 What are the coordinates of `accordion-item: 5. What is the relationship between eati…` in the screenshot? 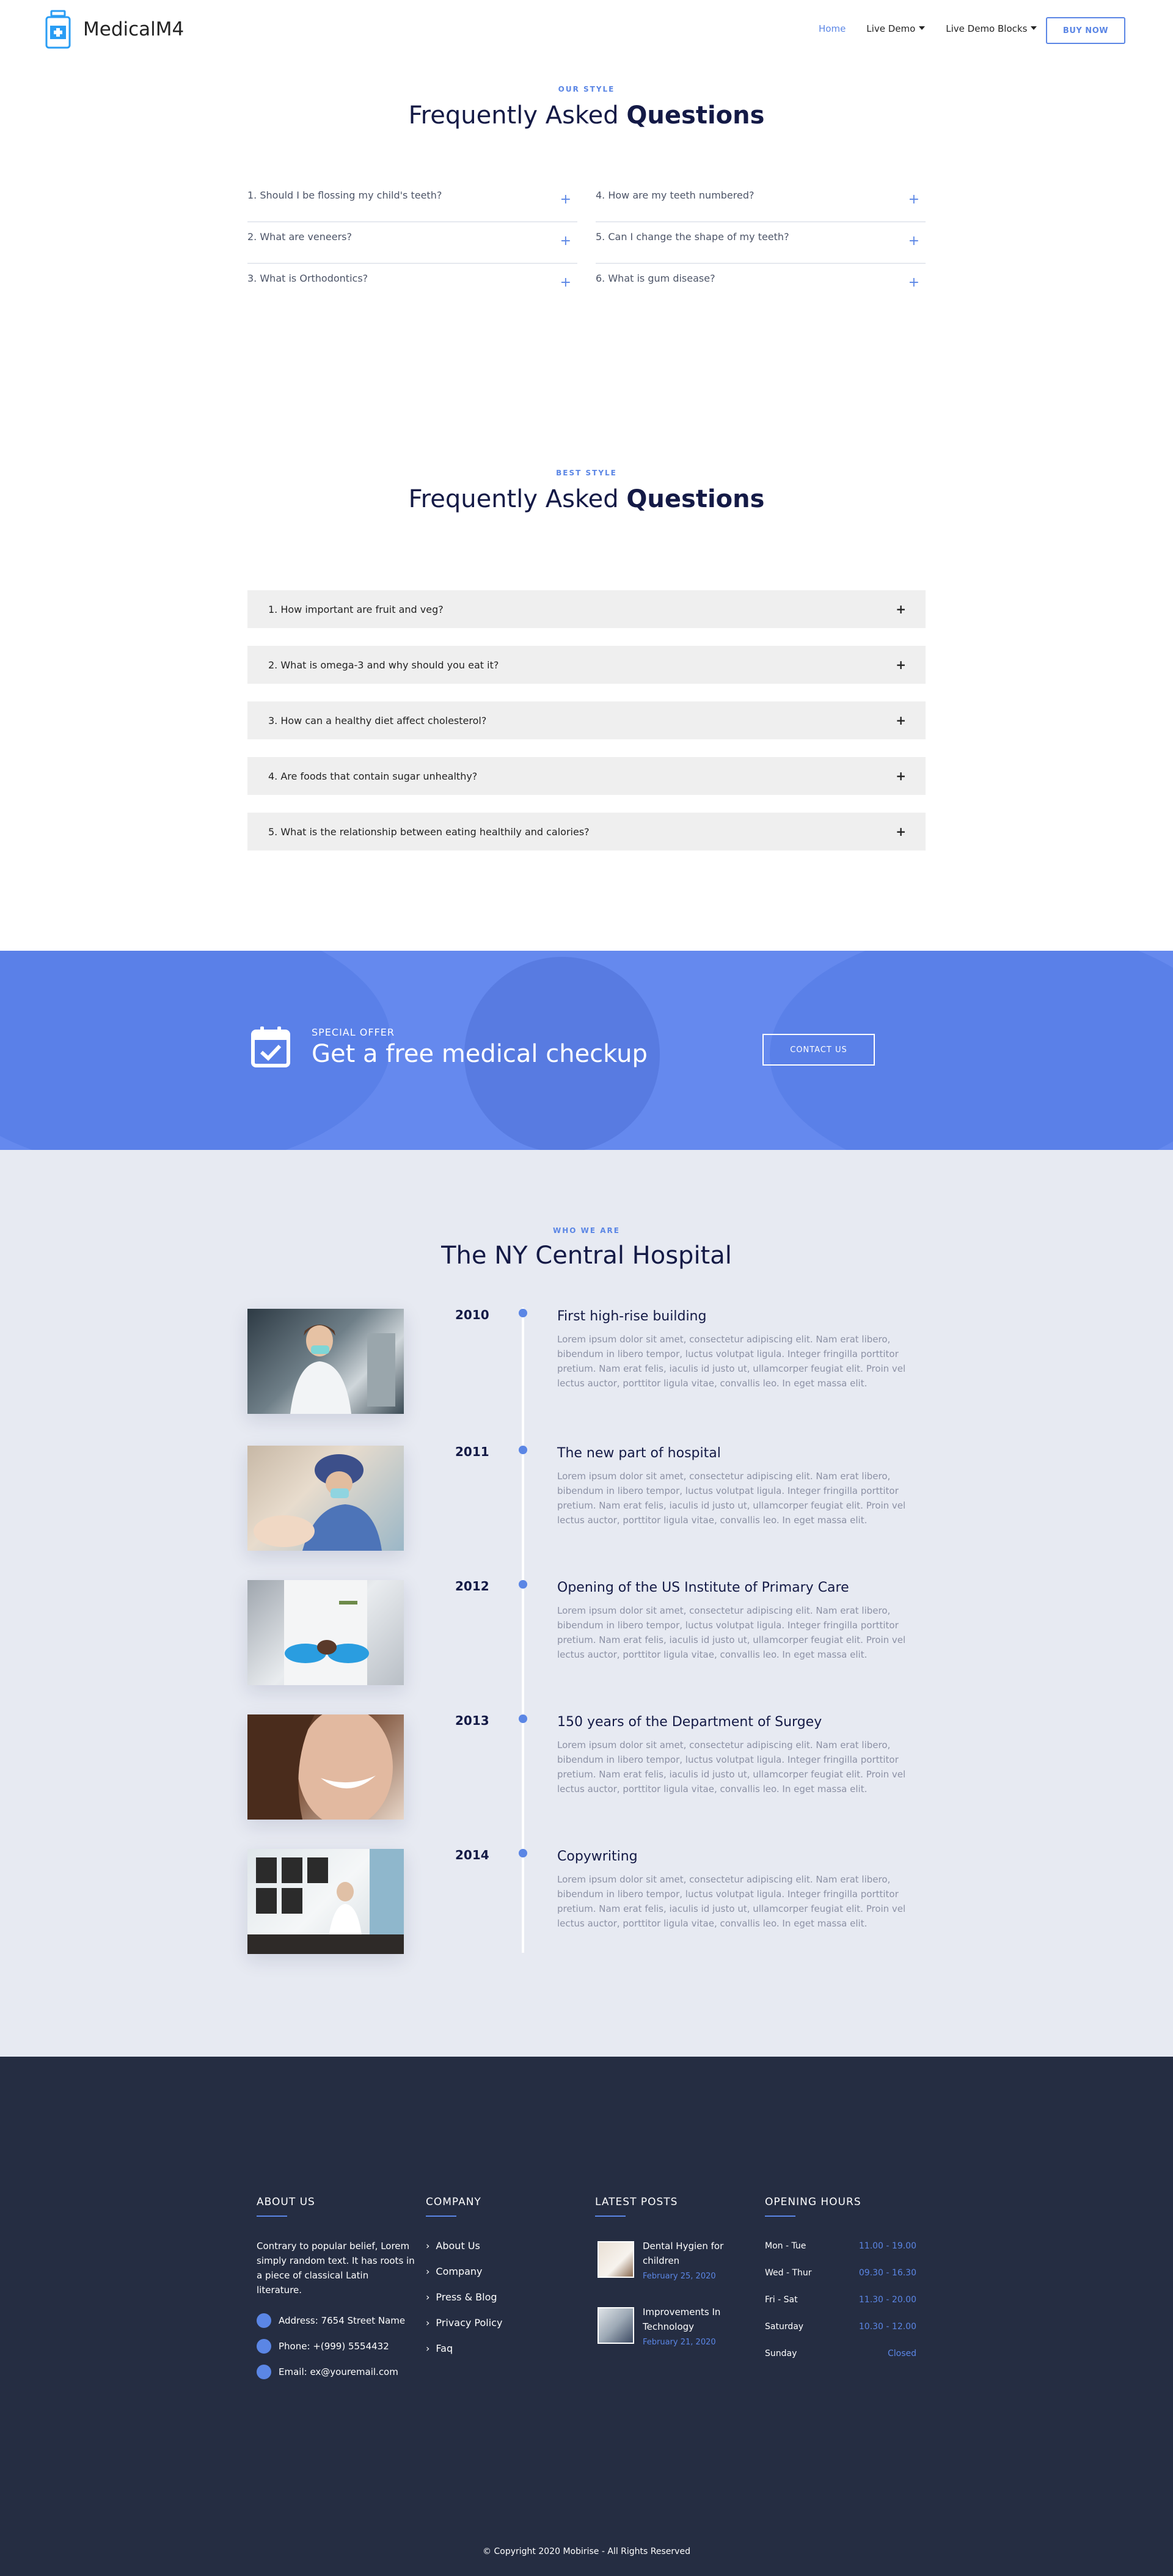 It's located at (586, 832).